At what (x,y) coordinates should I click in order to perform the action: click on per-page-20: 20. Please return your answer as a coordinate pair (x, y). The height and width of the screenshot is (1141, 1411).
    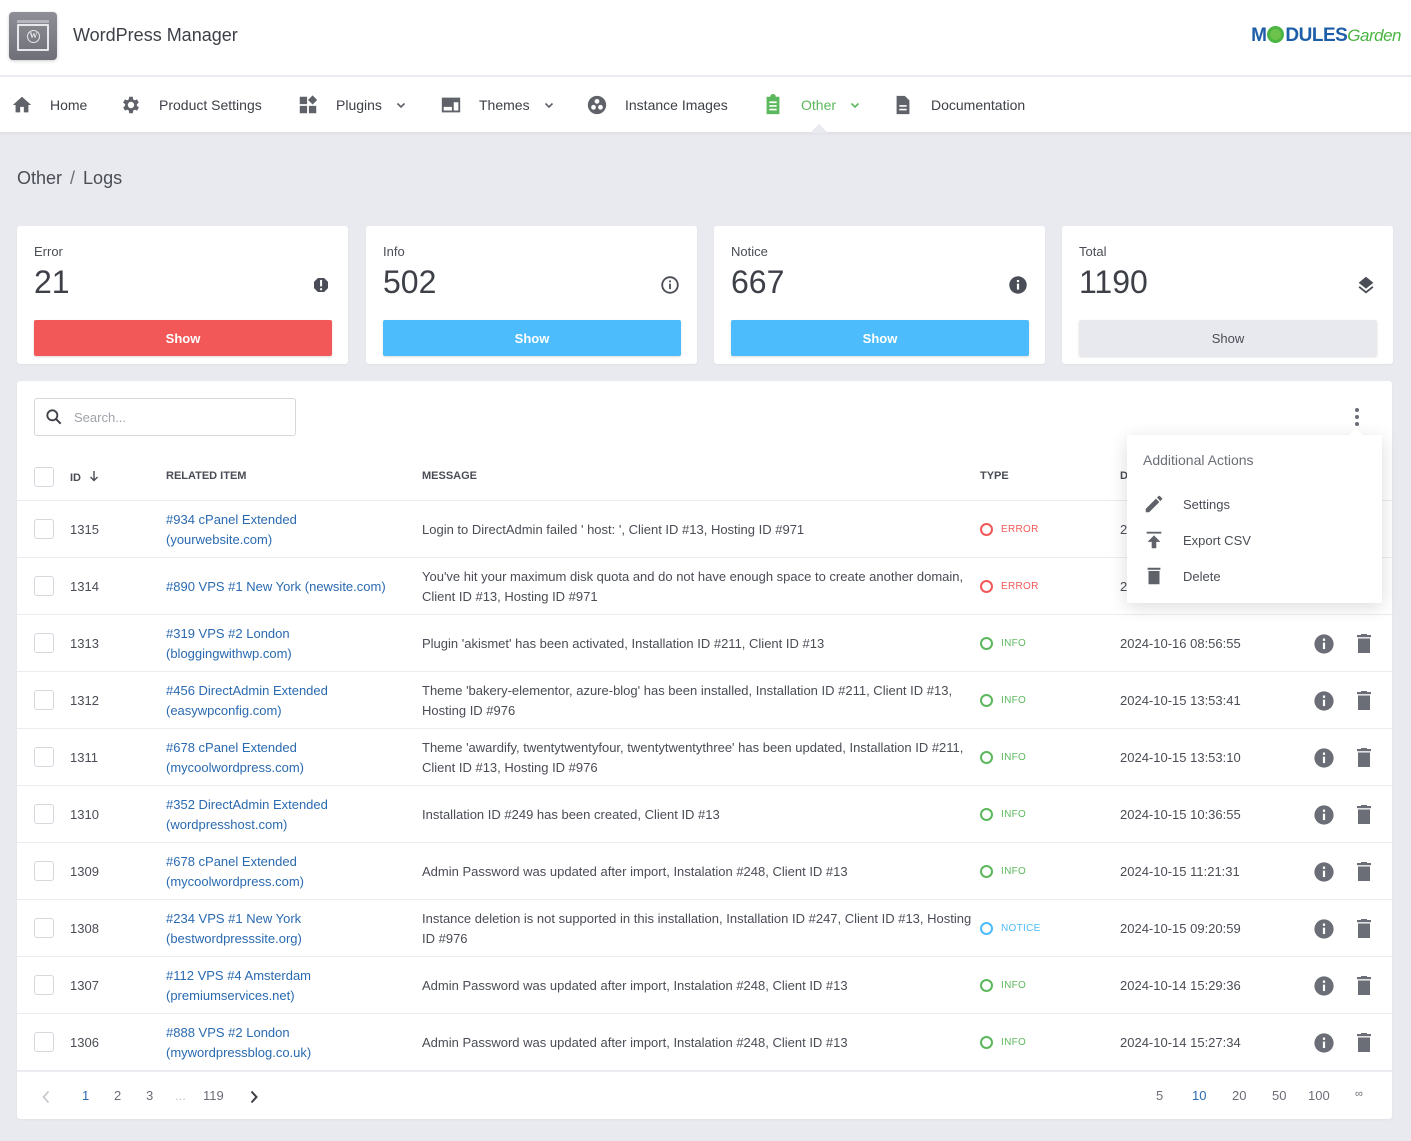
    Looking at the image, I should click on (1239, 1095).